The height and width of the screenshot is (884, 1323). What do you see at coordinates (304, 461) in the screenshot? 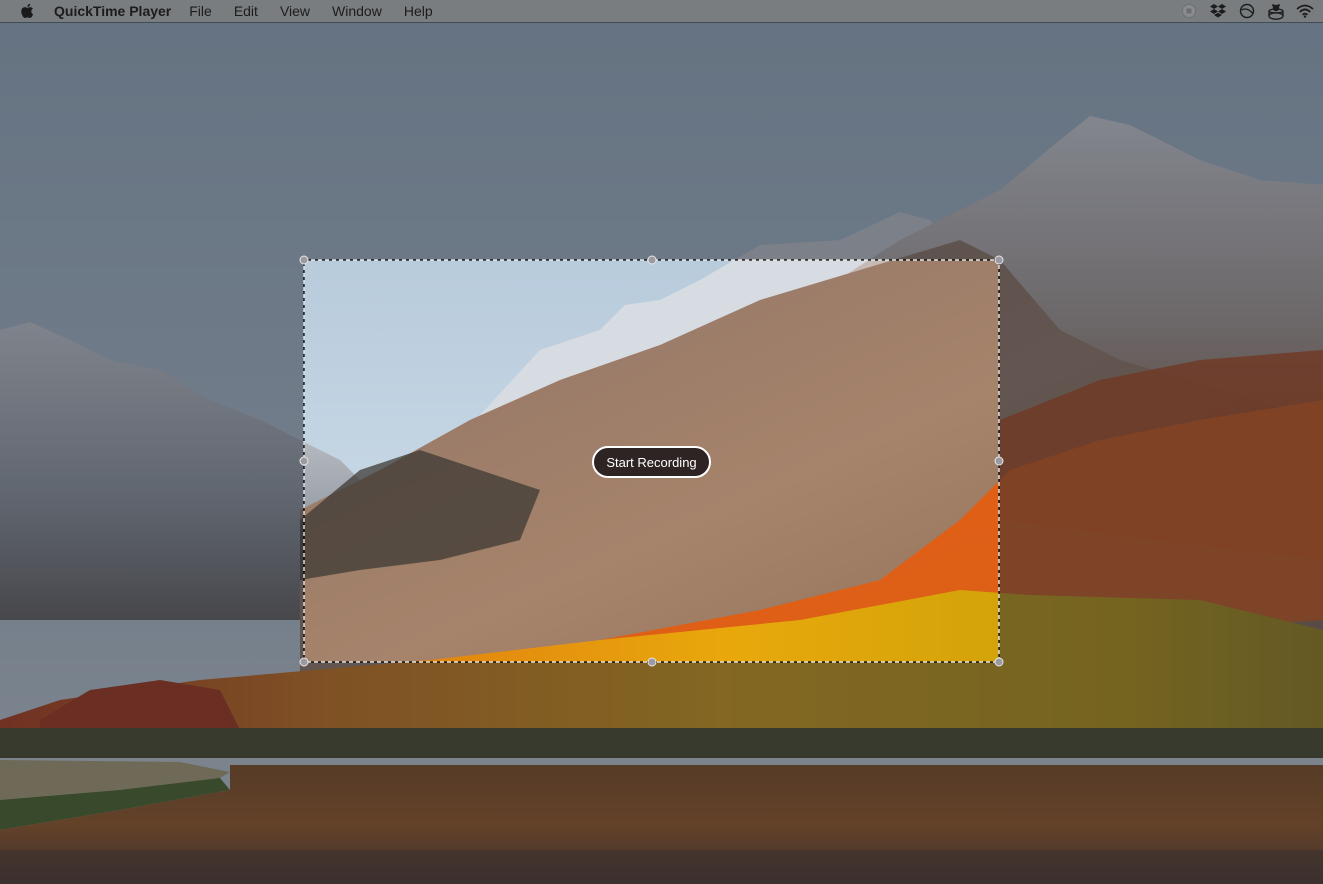
I see `resize-handle-left` at bounding box center [304, 461].